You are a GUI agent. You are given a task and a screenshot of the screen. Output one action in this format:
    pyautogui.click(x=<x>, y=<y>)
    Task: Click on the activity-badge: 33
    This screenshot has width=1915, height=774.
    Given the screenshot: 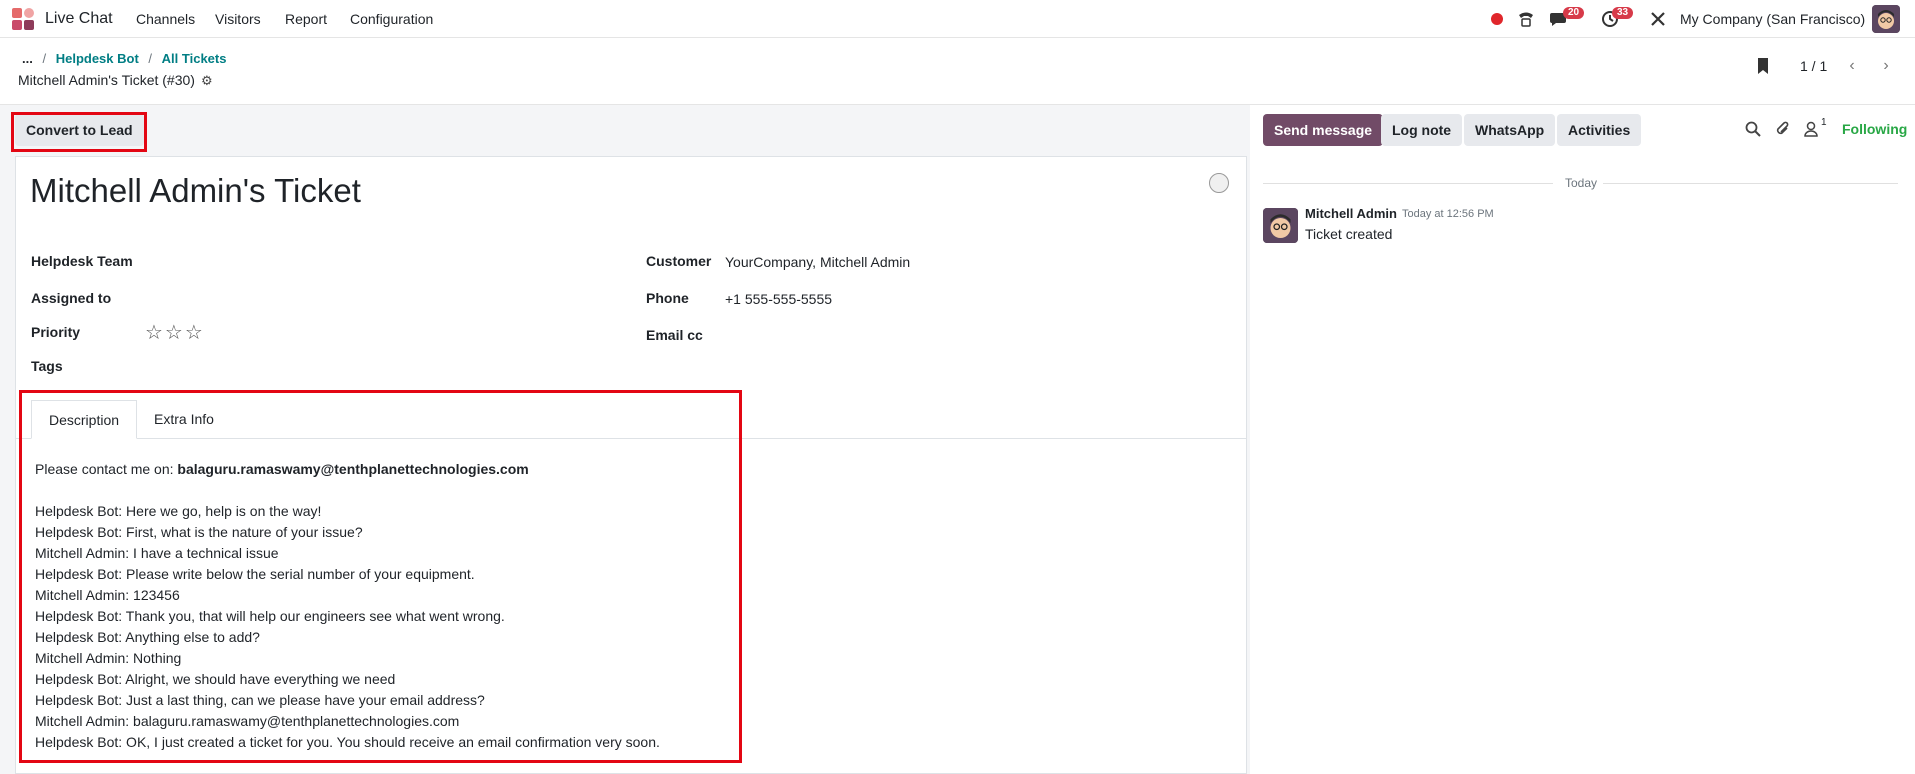 What is the action you would take?
    pyautogui.click(x=1623, y=13)
    